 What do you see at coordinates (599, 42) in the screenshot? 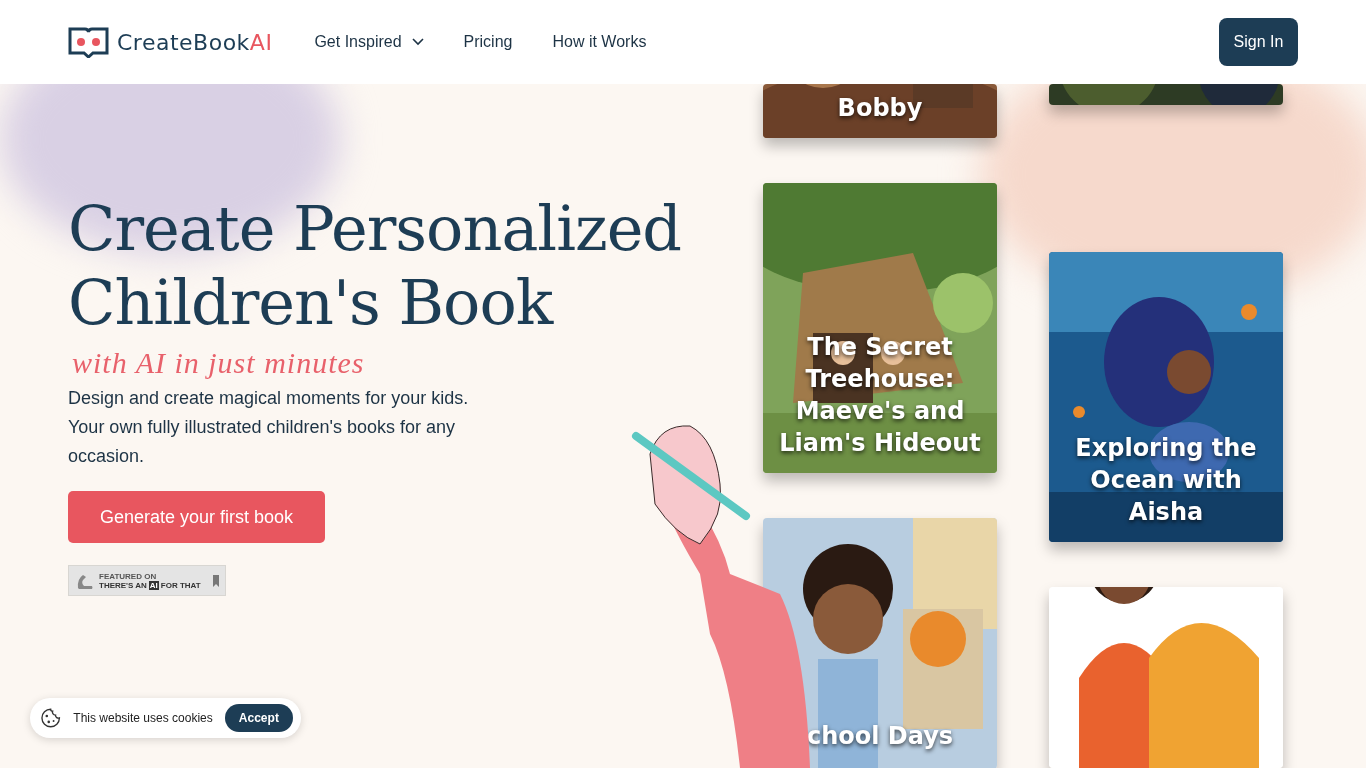
I see `nav-link: How it Works` at bounding box center [599, 42].